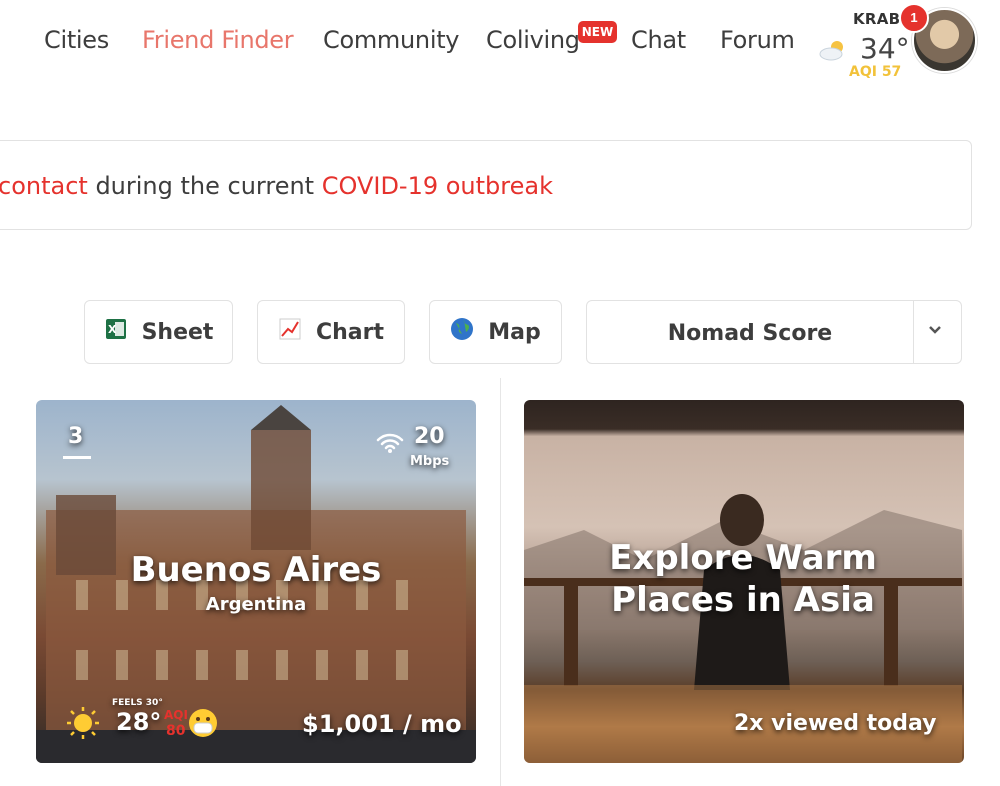 The height and width of the screenshot is (786, 1000). What do you see at coordinates (350, 332) in the screenshot?
I see `chart-label: Chart` at bounding box center [350, 332].